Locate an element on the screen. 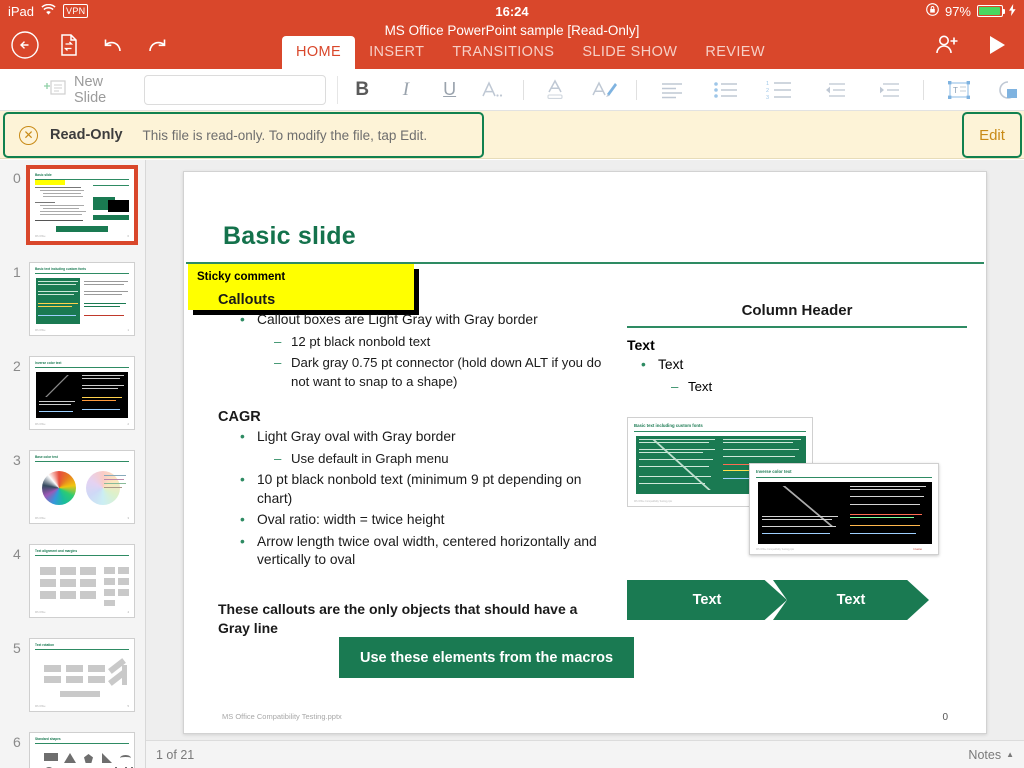 The width and height of the screenshot is (1024, 768). text-box-button: T is located at coordinates (959, 90).